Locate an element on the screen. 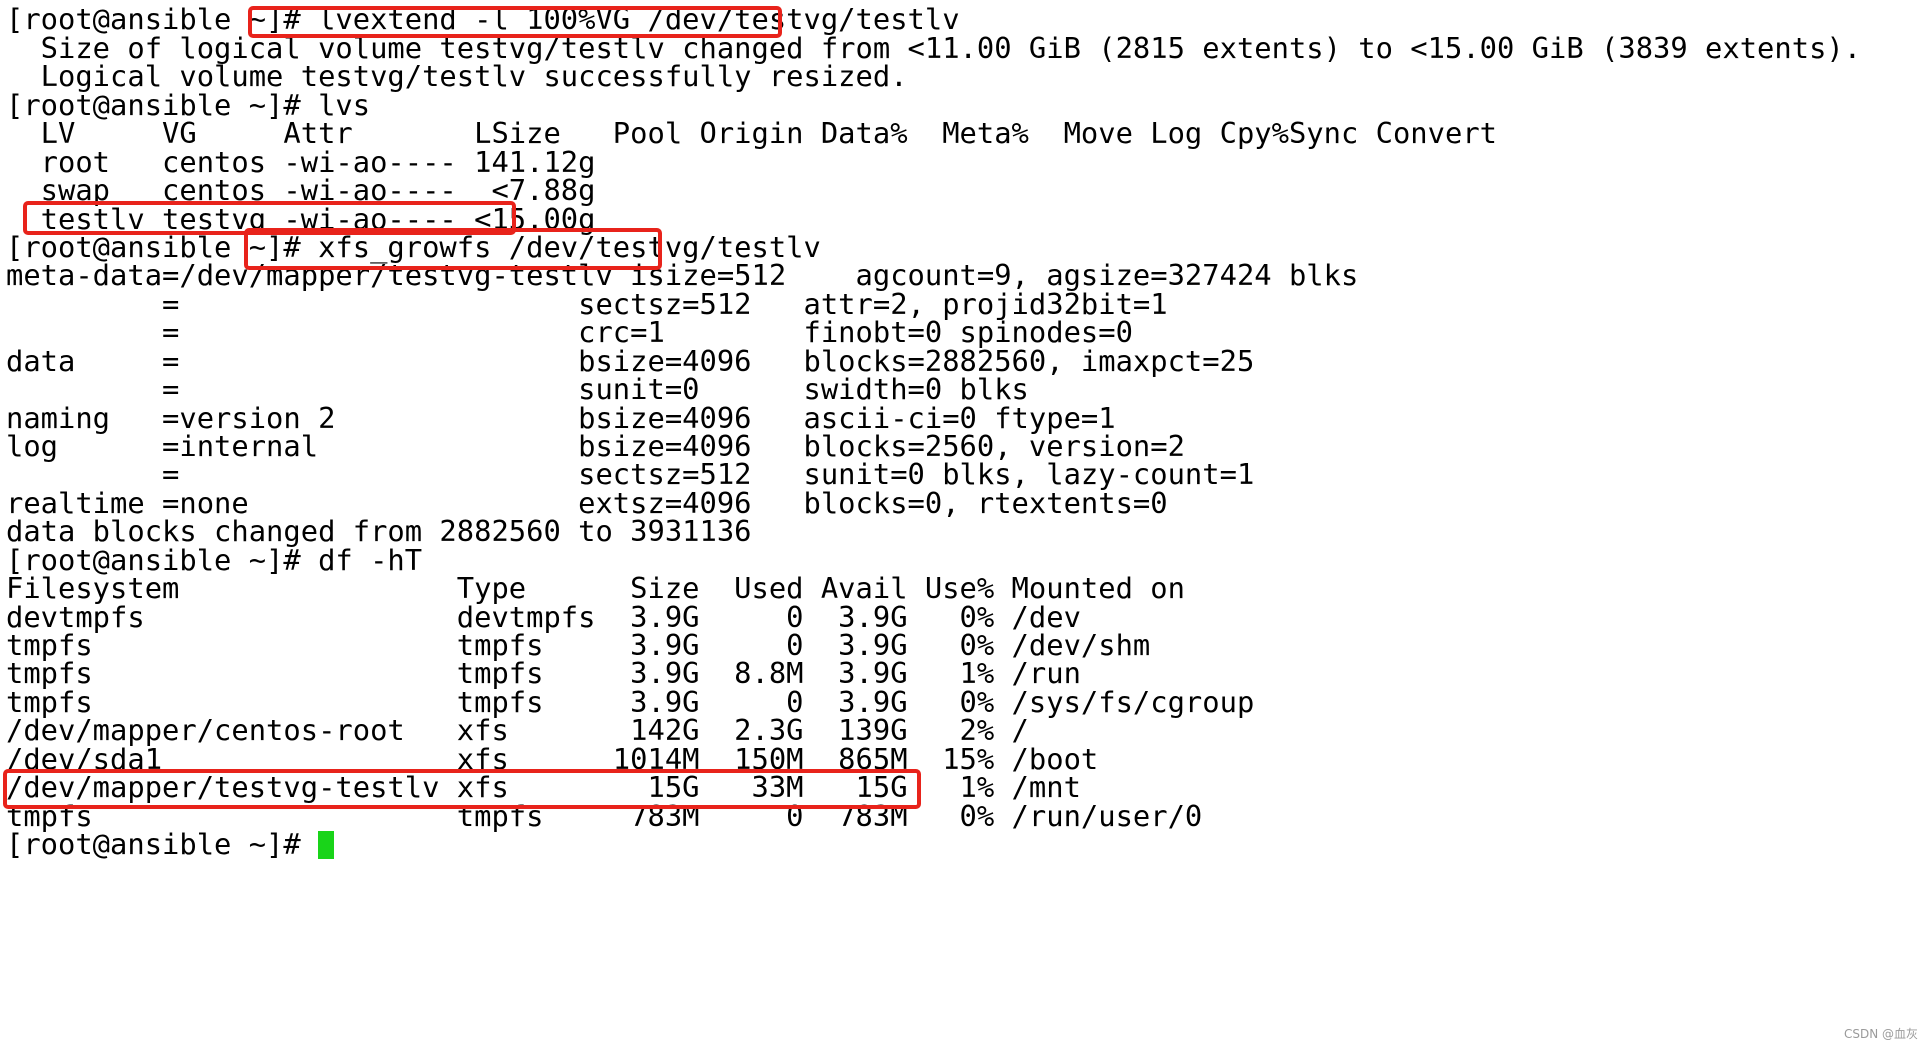 This screenshot has width=1932, height=1050. prompt-text: [root@ansible ~]# is located at coordinates (162, 844).